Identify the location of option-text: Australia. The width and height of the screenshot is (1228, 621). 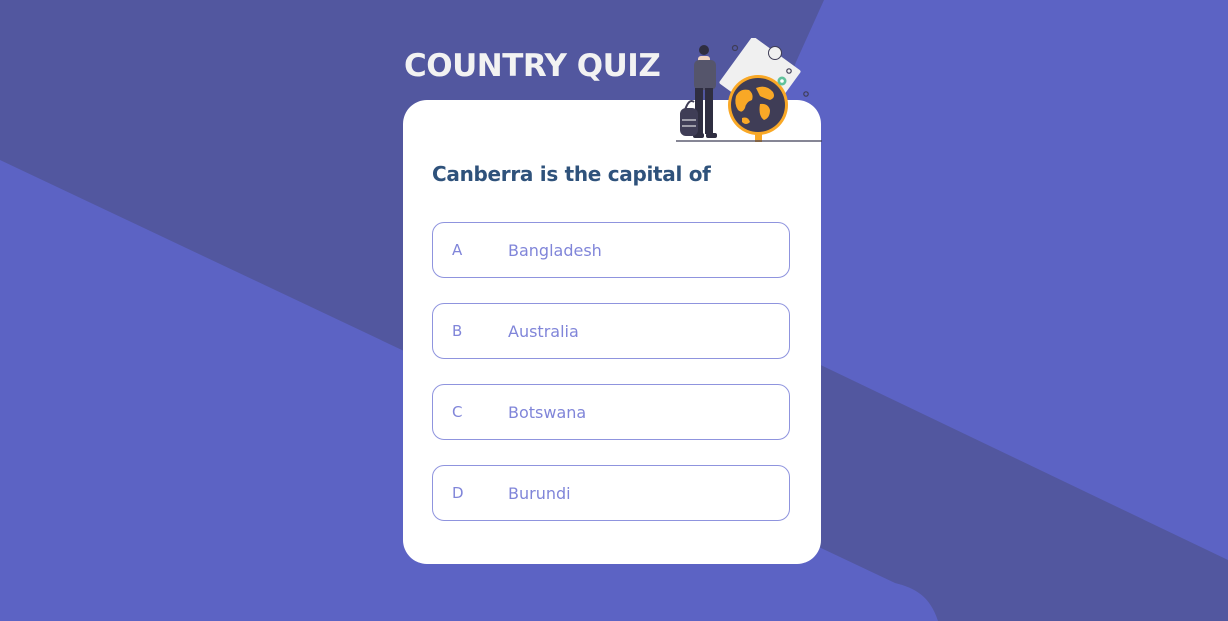
(543, 331).